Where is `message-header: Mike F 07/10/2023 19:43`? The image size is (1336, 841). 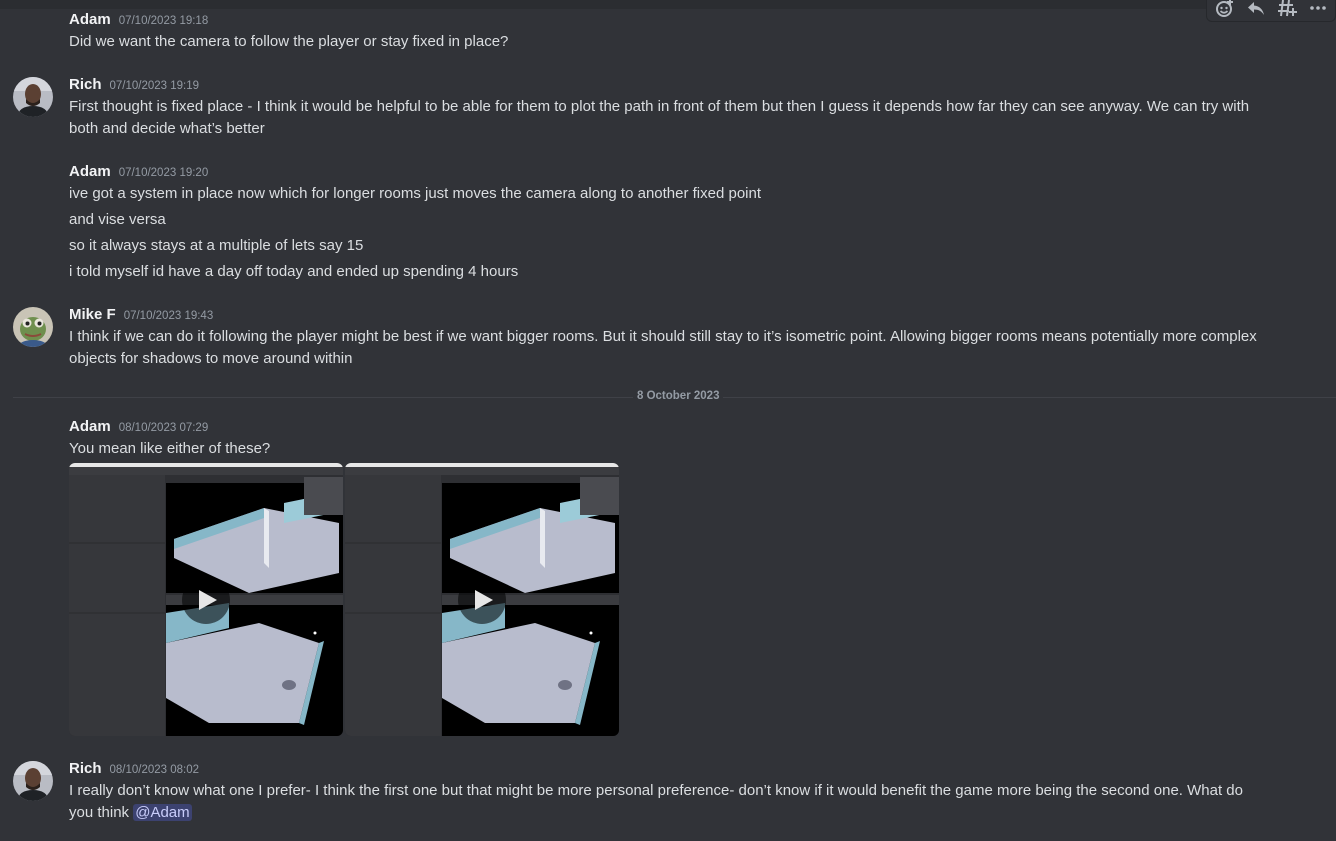
message-header: Mike F 07/10/2023 19:43 is located at coordinates (141, 314).